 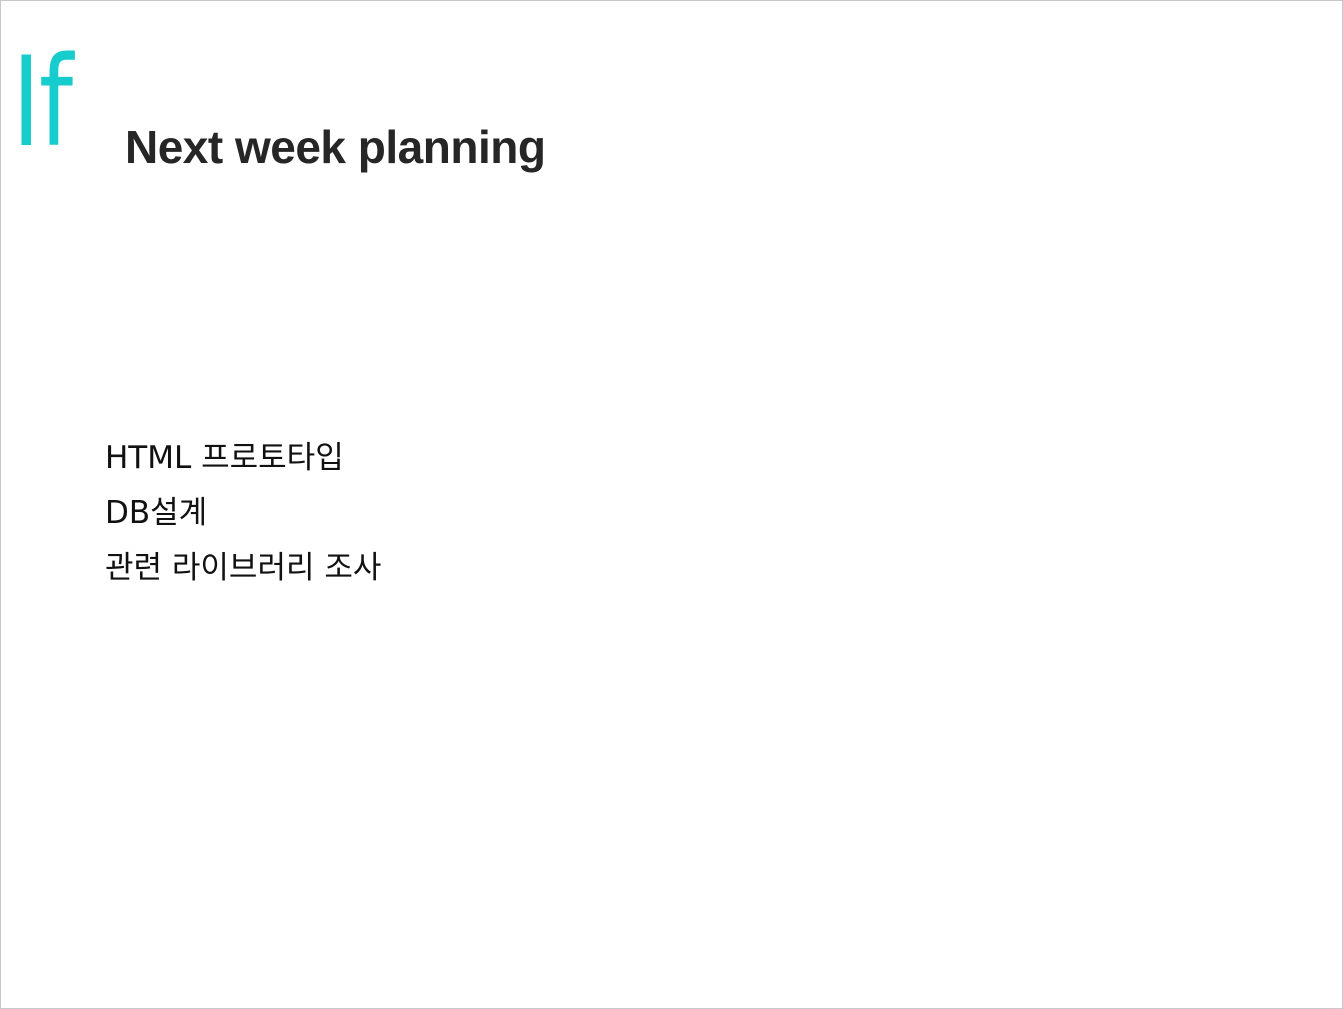 I want to click on list-item: 관련 라이브러리 조사, so click(x=243, y=568).